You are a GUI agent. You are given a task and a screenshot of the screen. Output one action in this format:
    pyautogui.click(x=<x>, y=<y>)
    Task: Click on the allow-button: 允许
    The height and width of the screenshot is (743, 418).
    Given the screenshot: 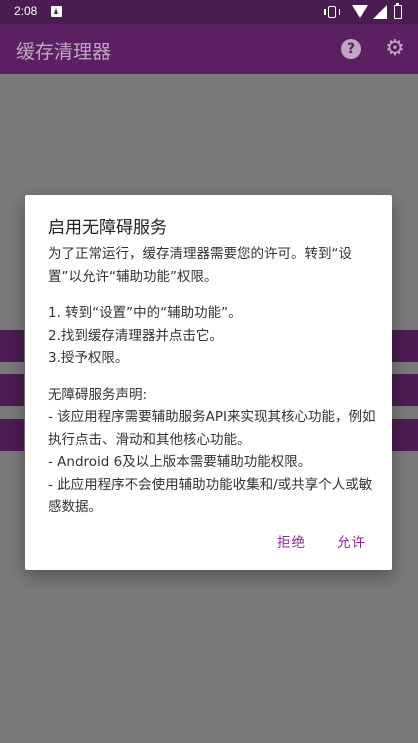 What is the action you would take?
    pyautogui.click(x=351, y=541)
    